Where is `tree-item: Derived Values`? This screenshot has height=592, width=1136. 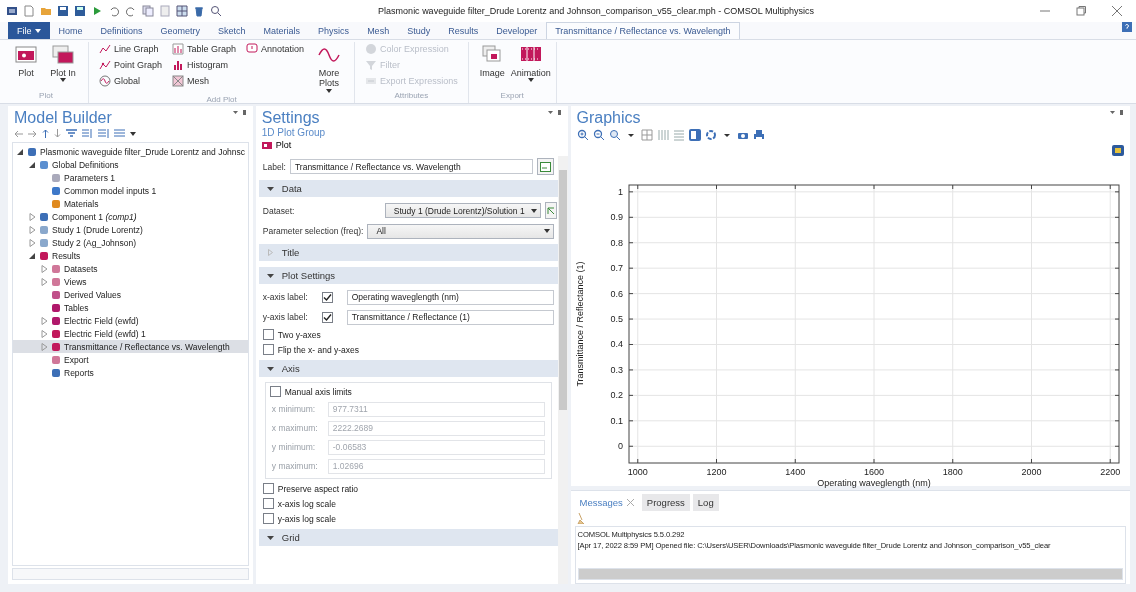 tree-item: Derived Values is located at coordinates (130, 294).